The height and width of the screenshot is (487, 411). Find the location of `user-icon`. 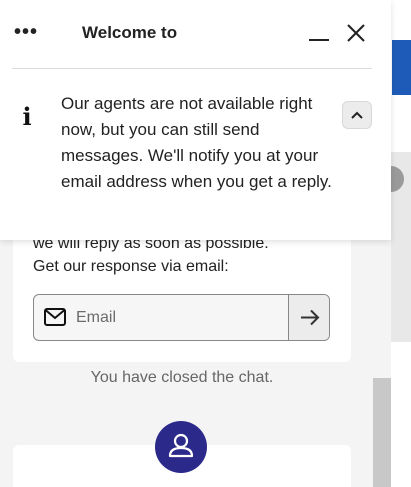

user-icon is located at coordinates (181, 445).